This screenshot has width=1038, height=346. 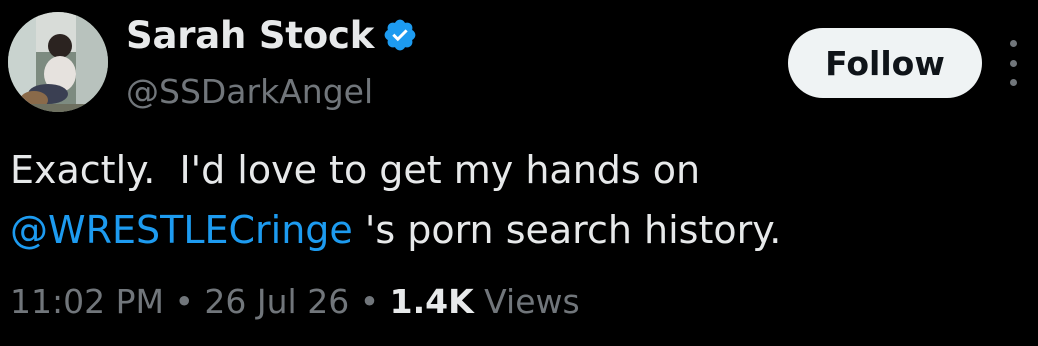 I want to click on author-handle: @SSDarkAngel, so click(x=249, y=91).